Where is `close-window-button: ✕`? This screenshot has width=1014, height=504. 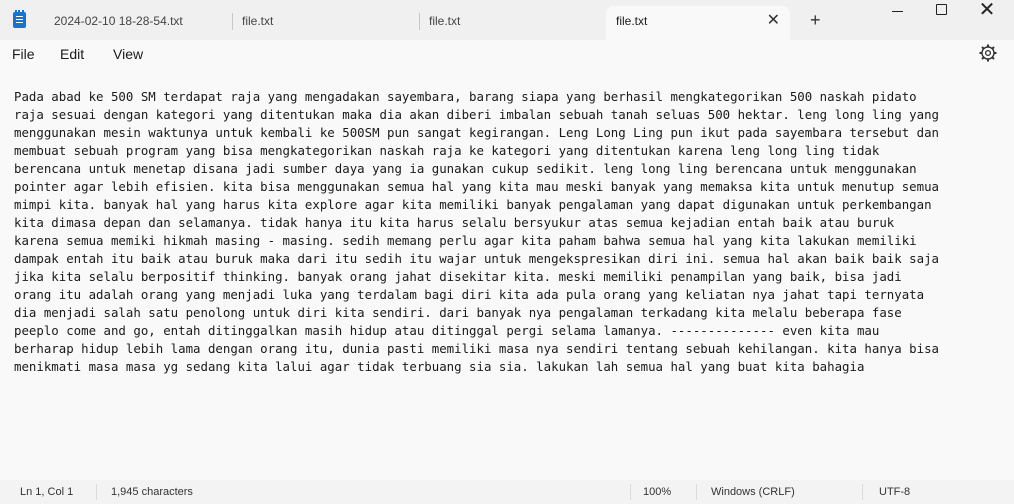 close-window-button: ✕ is located at coordinates (987, 11).